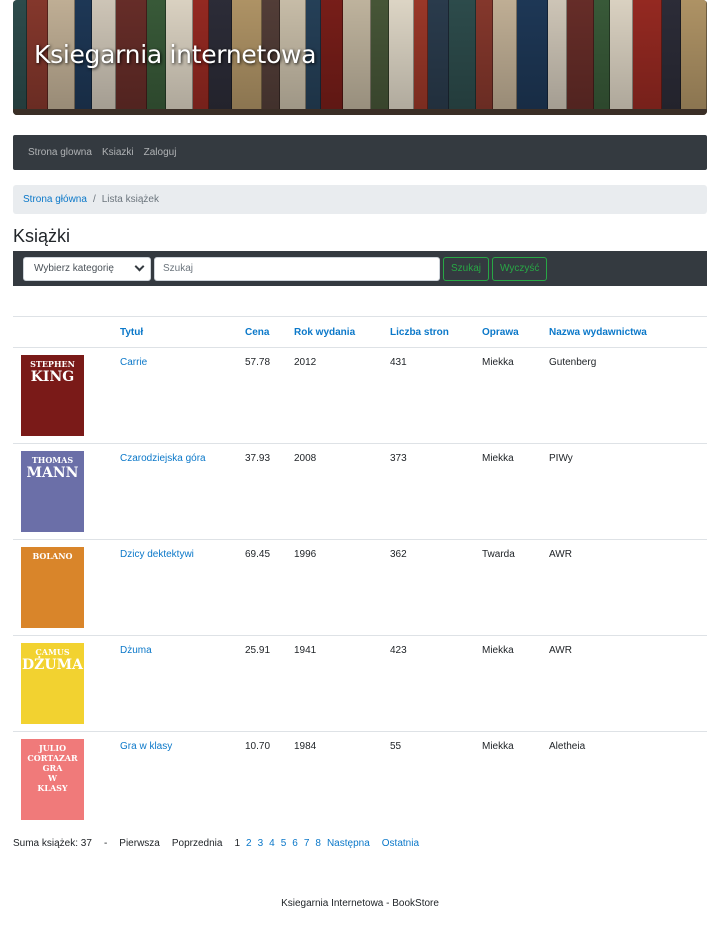 The height and width of the screenshot is (927, 720). What do you see at coordinates (396, 746) in the screenshot?
I see `book-pages: 55` at bounding box center [396, 746].